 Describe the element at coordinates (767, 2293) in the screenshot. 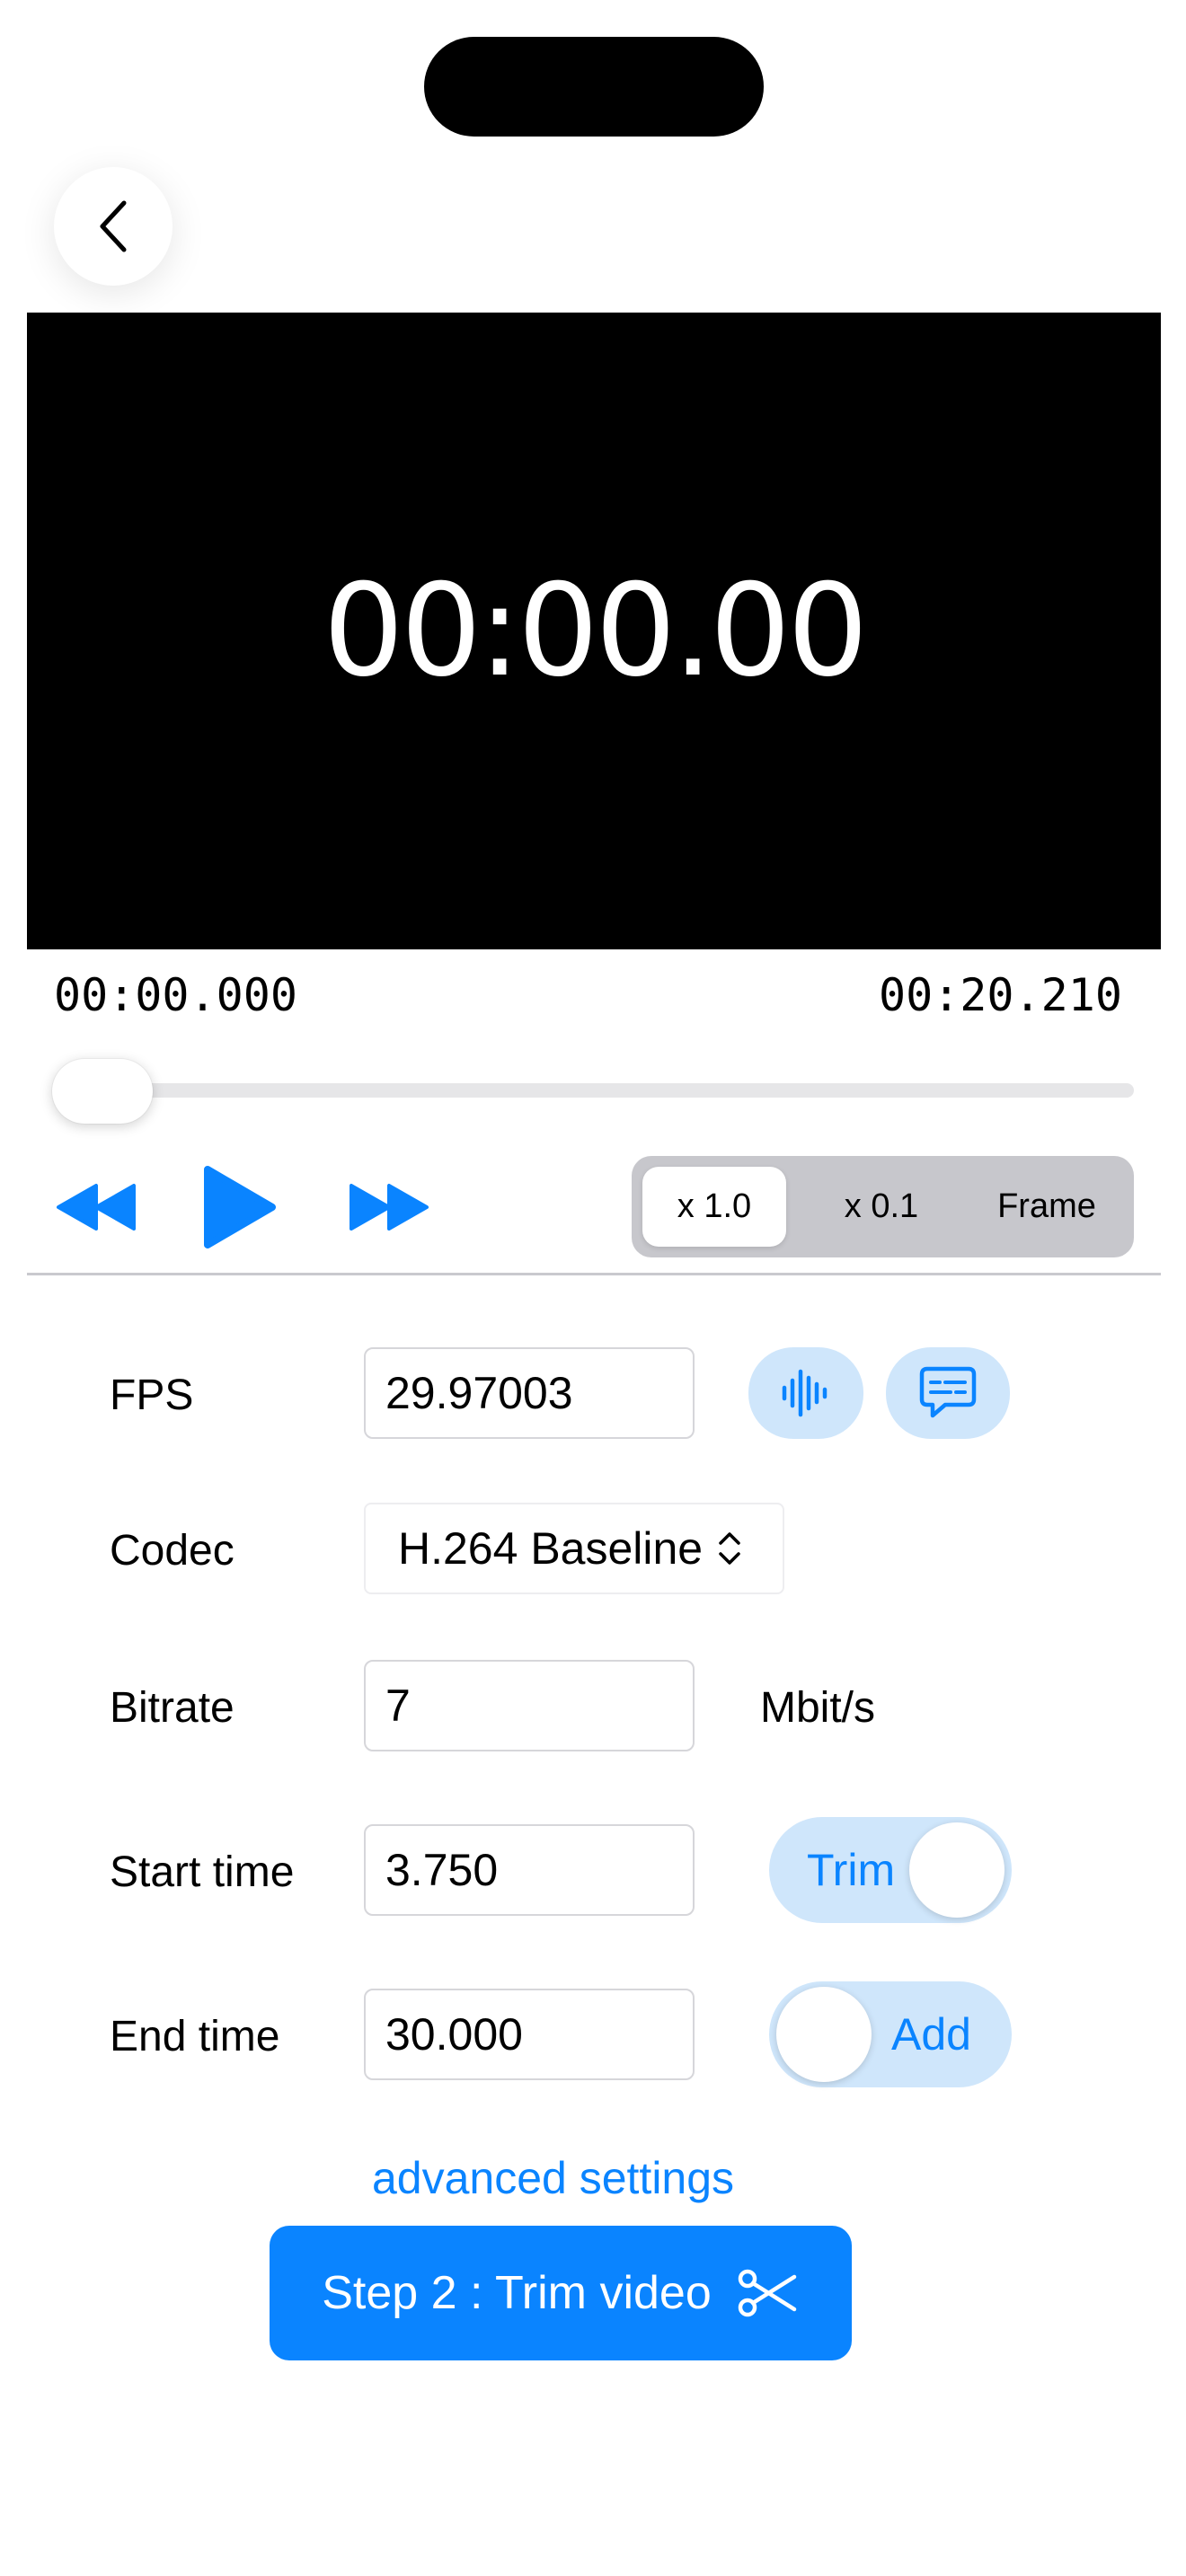

I see `scissors-icon` at that location.